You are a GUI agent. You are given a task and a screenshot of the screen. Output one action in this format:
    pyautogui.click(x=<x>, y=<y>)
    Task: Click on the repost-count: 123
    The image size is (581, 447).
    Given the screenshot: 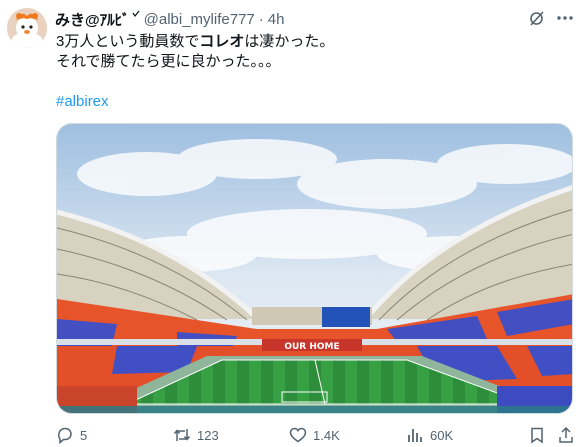 What is the action you would take?
    pyautogui.click(x=208, y=435)
    